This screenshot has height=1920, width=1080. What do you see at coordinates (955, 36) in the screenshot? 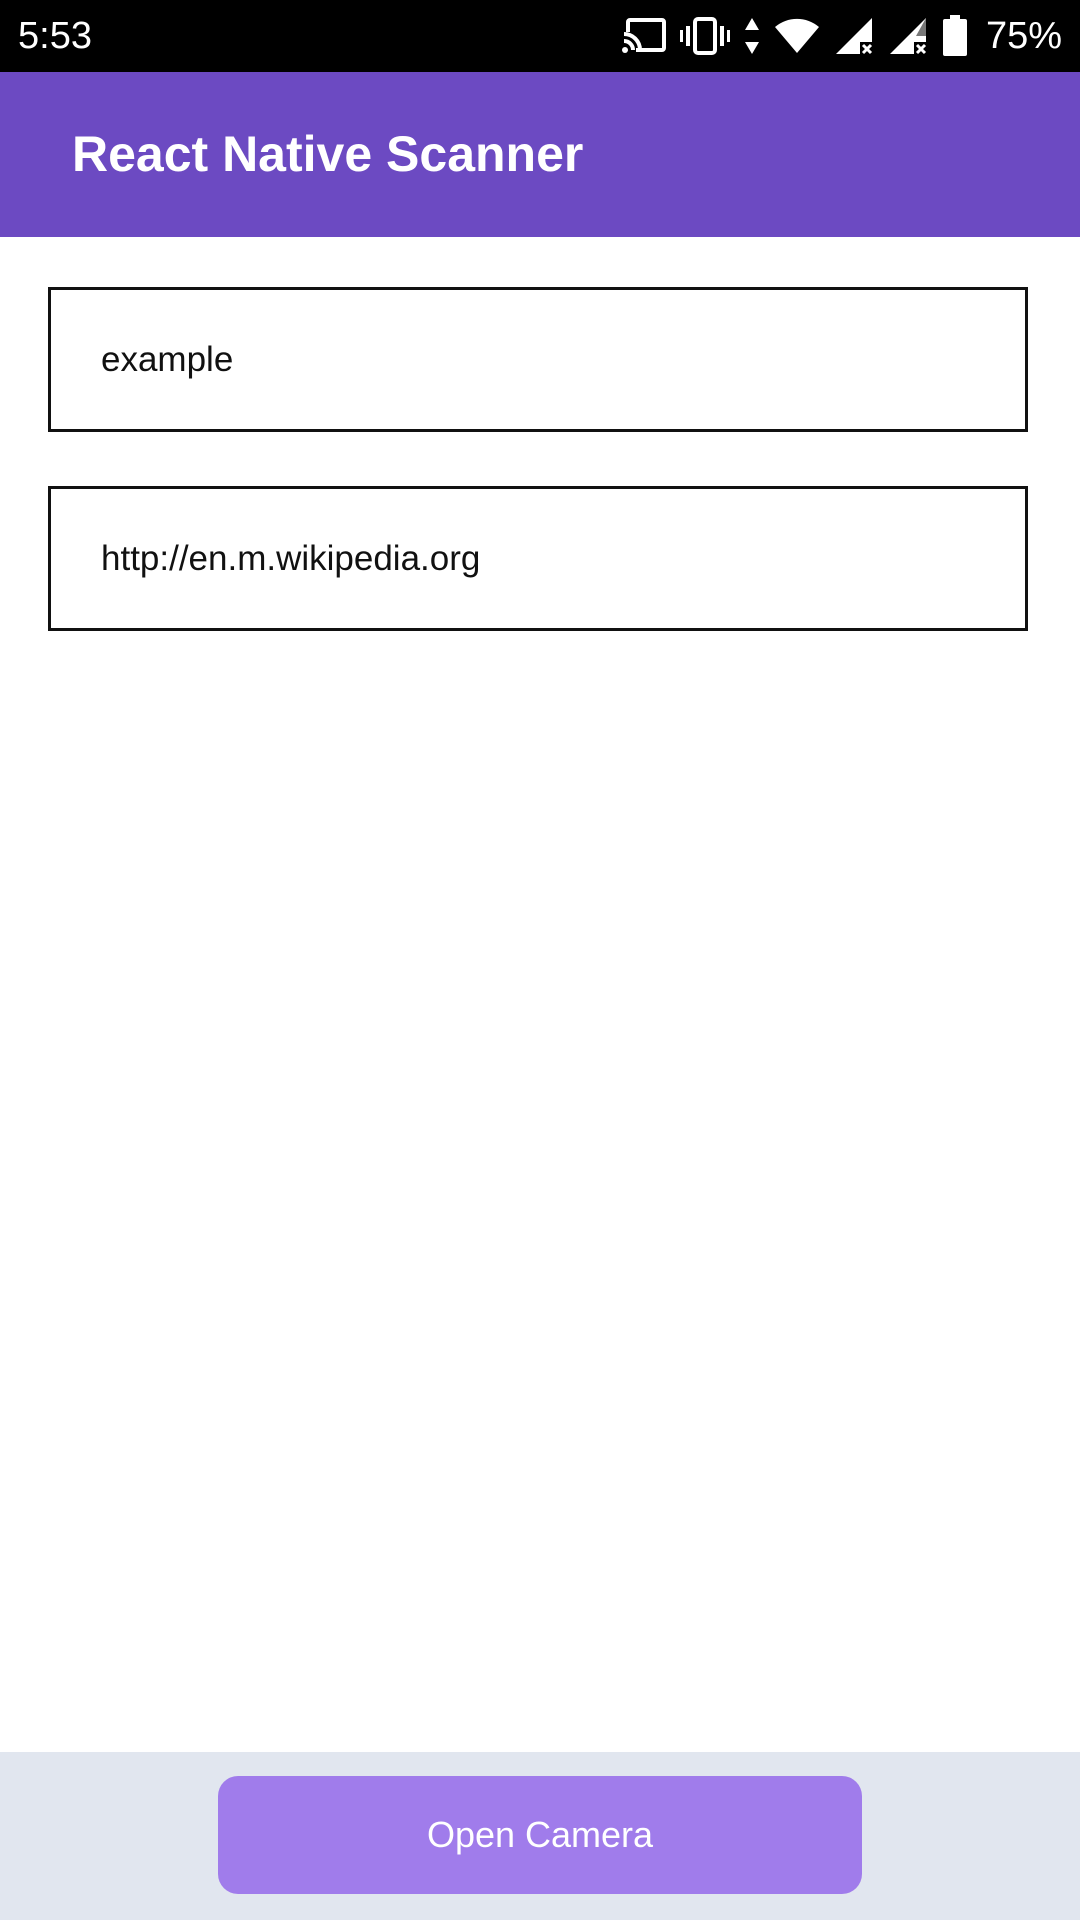
I see `battery-icon` at bounding box center [955, 36].